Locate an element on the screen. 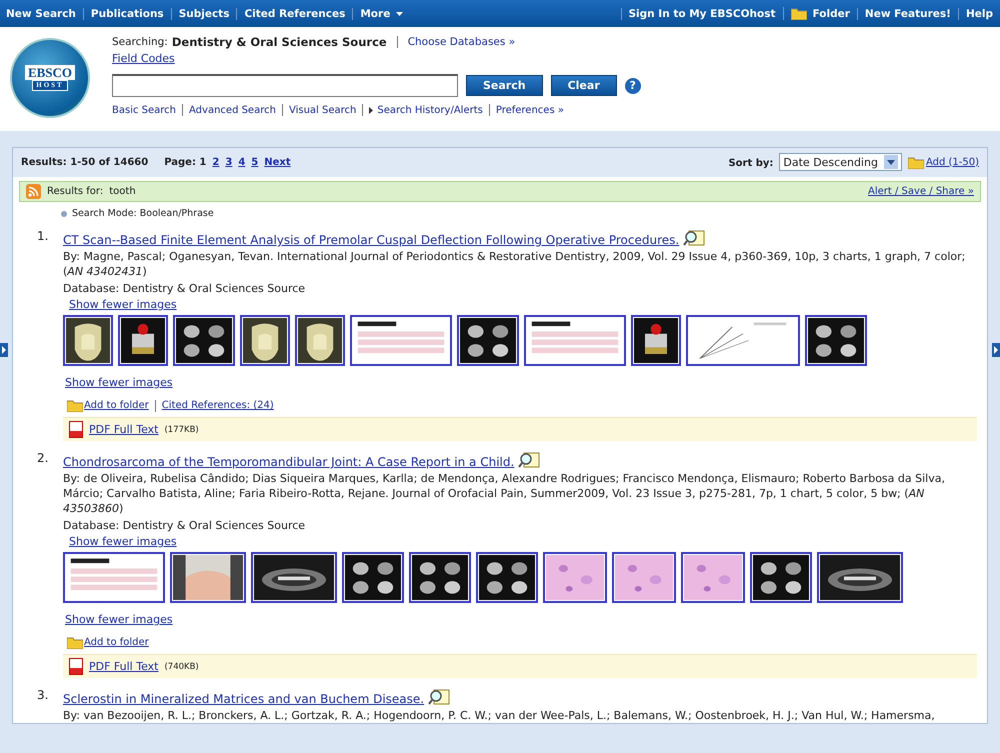 The width and height of the screenshot is (1000, 753). result-number: 3. is located at coordinates (43, 696).